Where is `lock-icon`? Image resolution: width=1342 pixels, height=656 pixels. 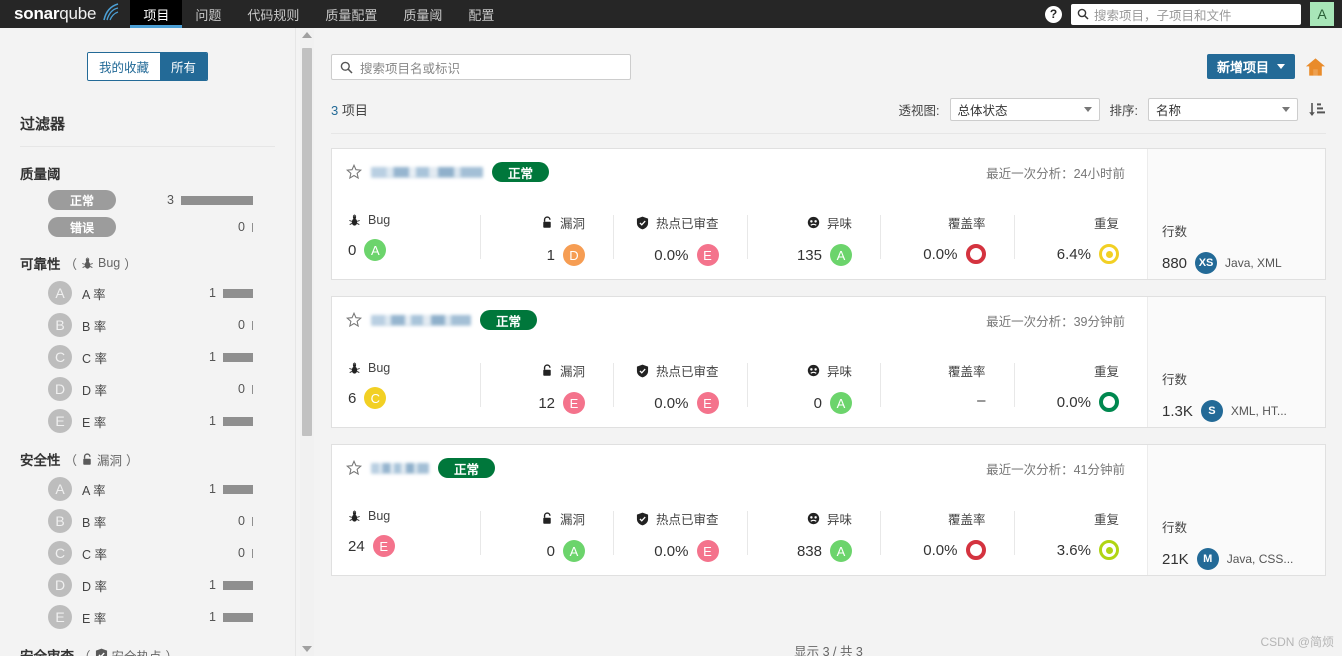
lock-icon is located at coordinates (547, 222).